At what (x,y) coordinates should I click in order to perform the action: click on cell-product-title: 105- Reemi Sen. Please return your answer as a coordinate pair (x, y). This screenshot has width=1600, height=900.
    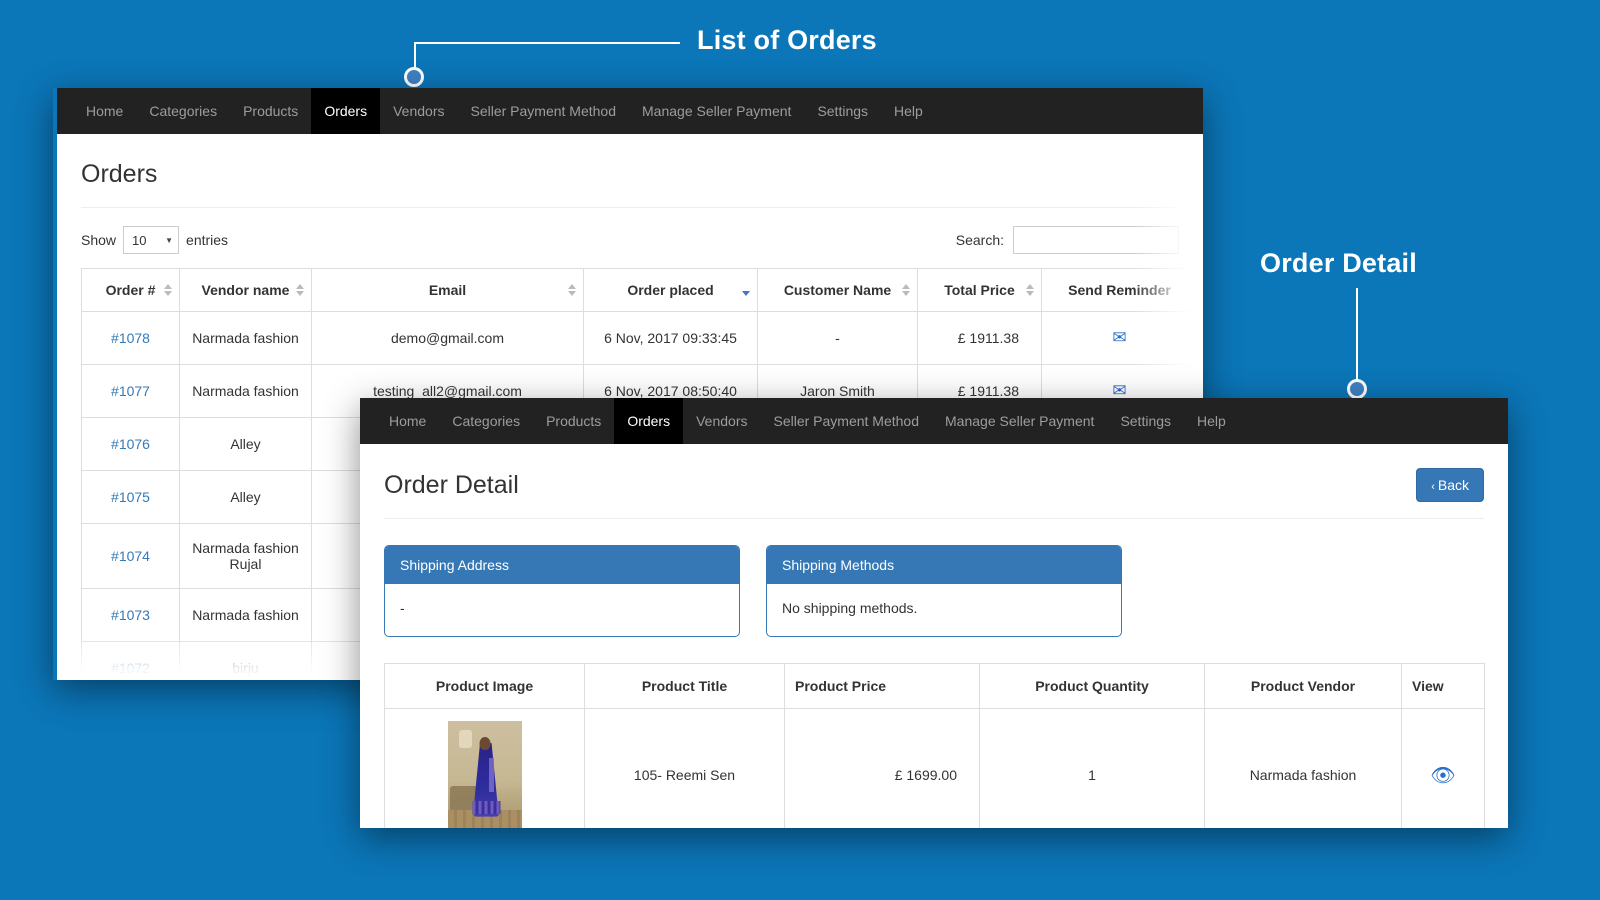
    Looking at the image, I should click on (684, 768).